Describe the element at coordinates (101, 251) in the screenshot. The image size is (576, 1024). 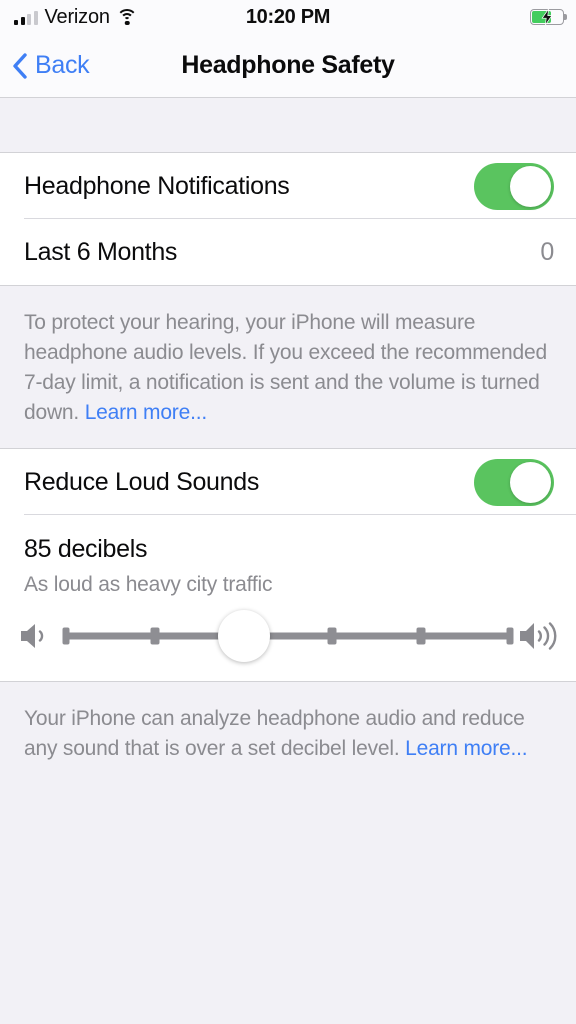
I see `last-6-months-label: Last 6 Months` at that location.